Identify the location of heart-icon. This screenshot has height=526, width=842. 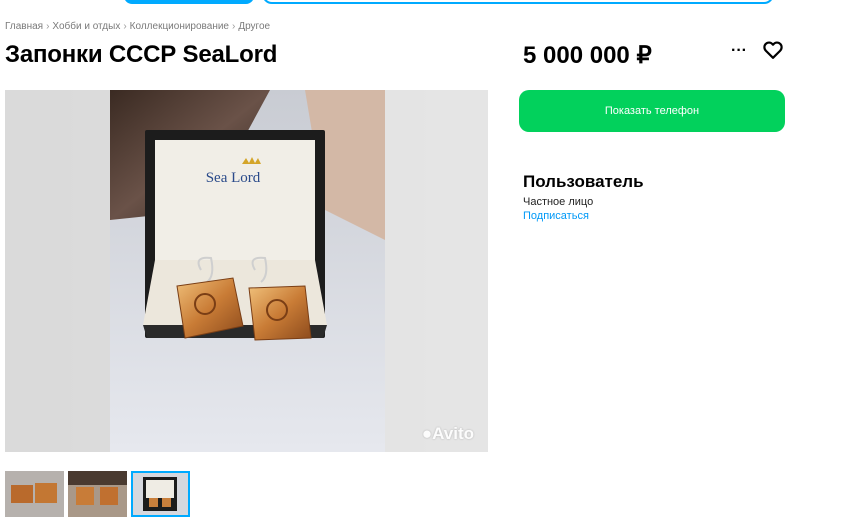
(773, 50).